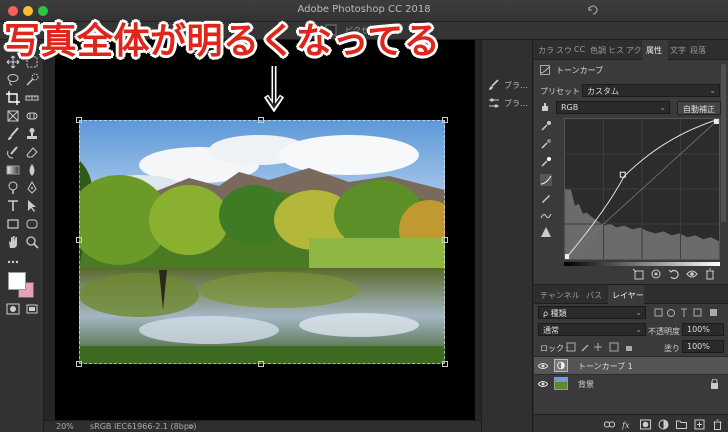 This screenshot has width=728, height=432. Describe the element at coordinates (645, 424) in the screenshot. I see `add-mask-icon` at that location.